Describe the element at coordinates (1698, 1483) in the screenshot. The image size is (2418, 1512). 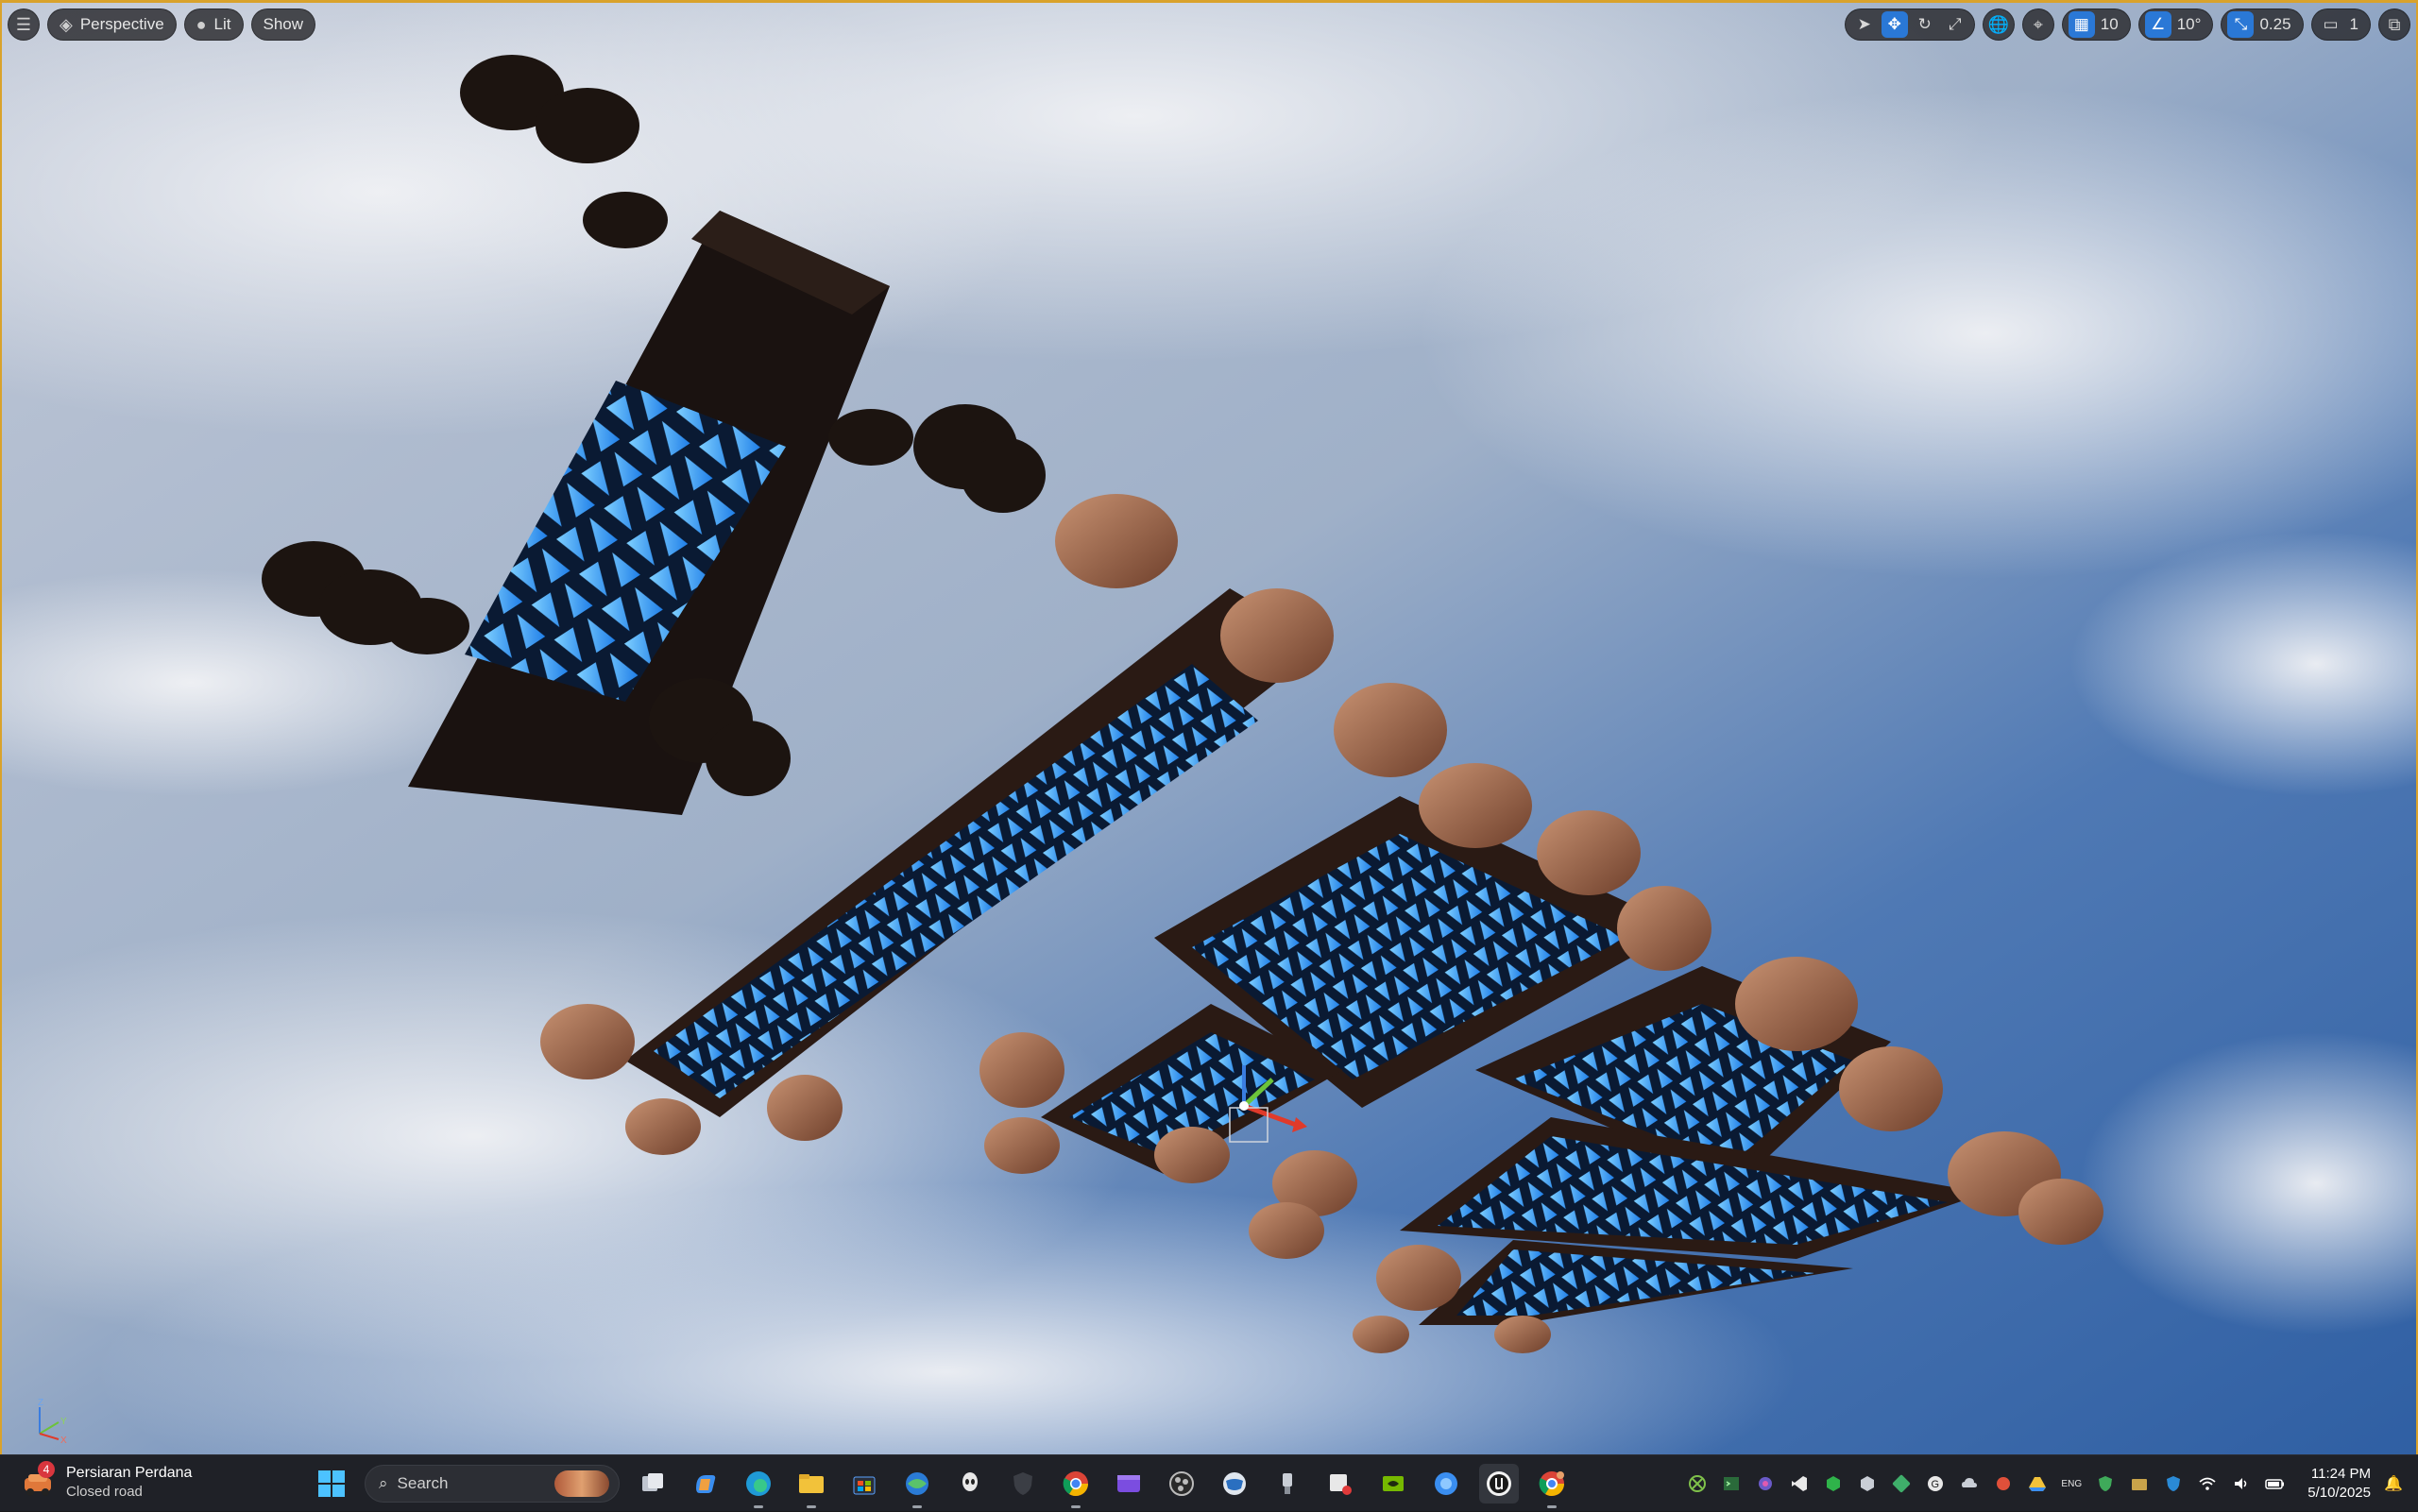
I see `xbox-icon` at that location.